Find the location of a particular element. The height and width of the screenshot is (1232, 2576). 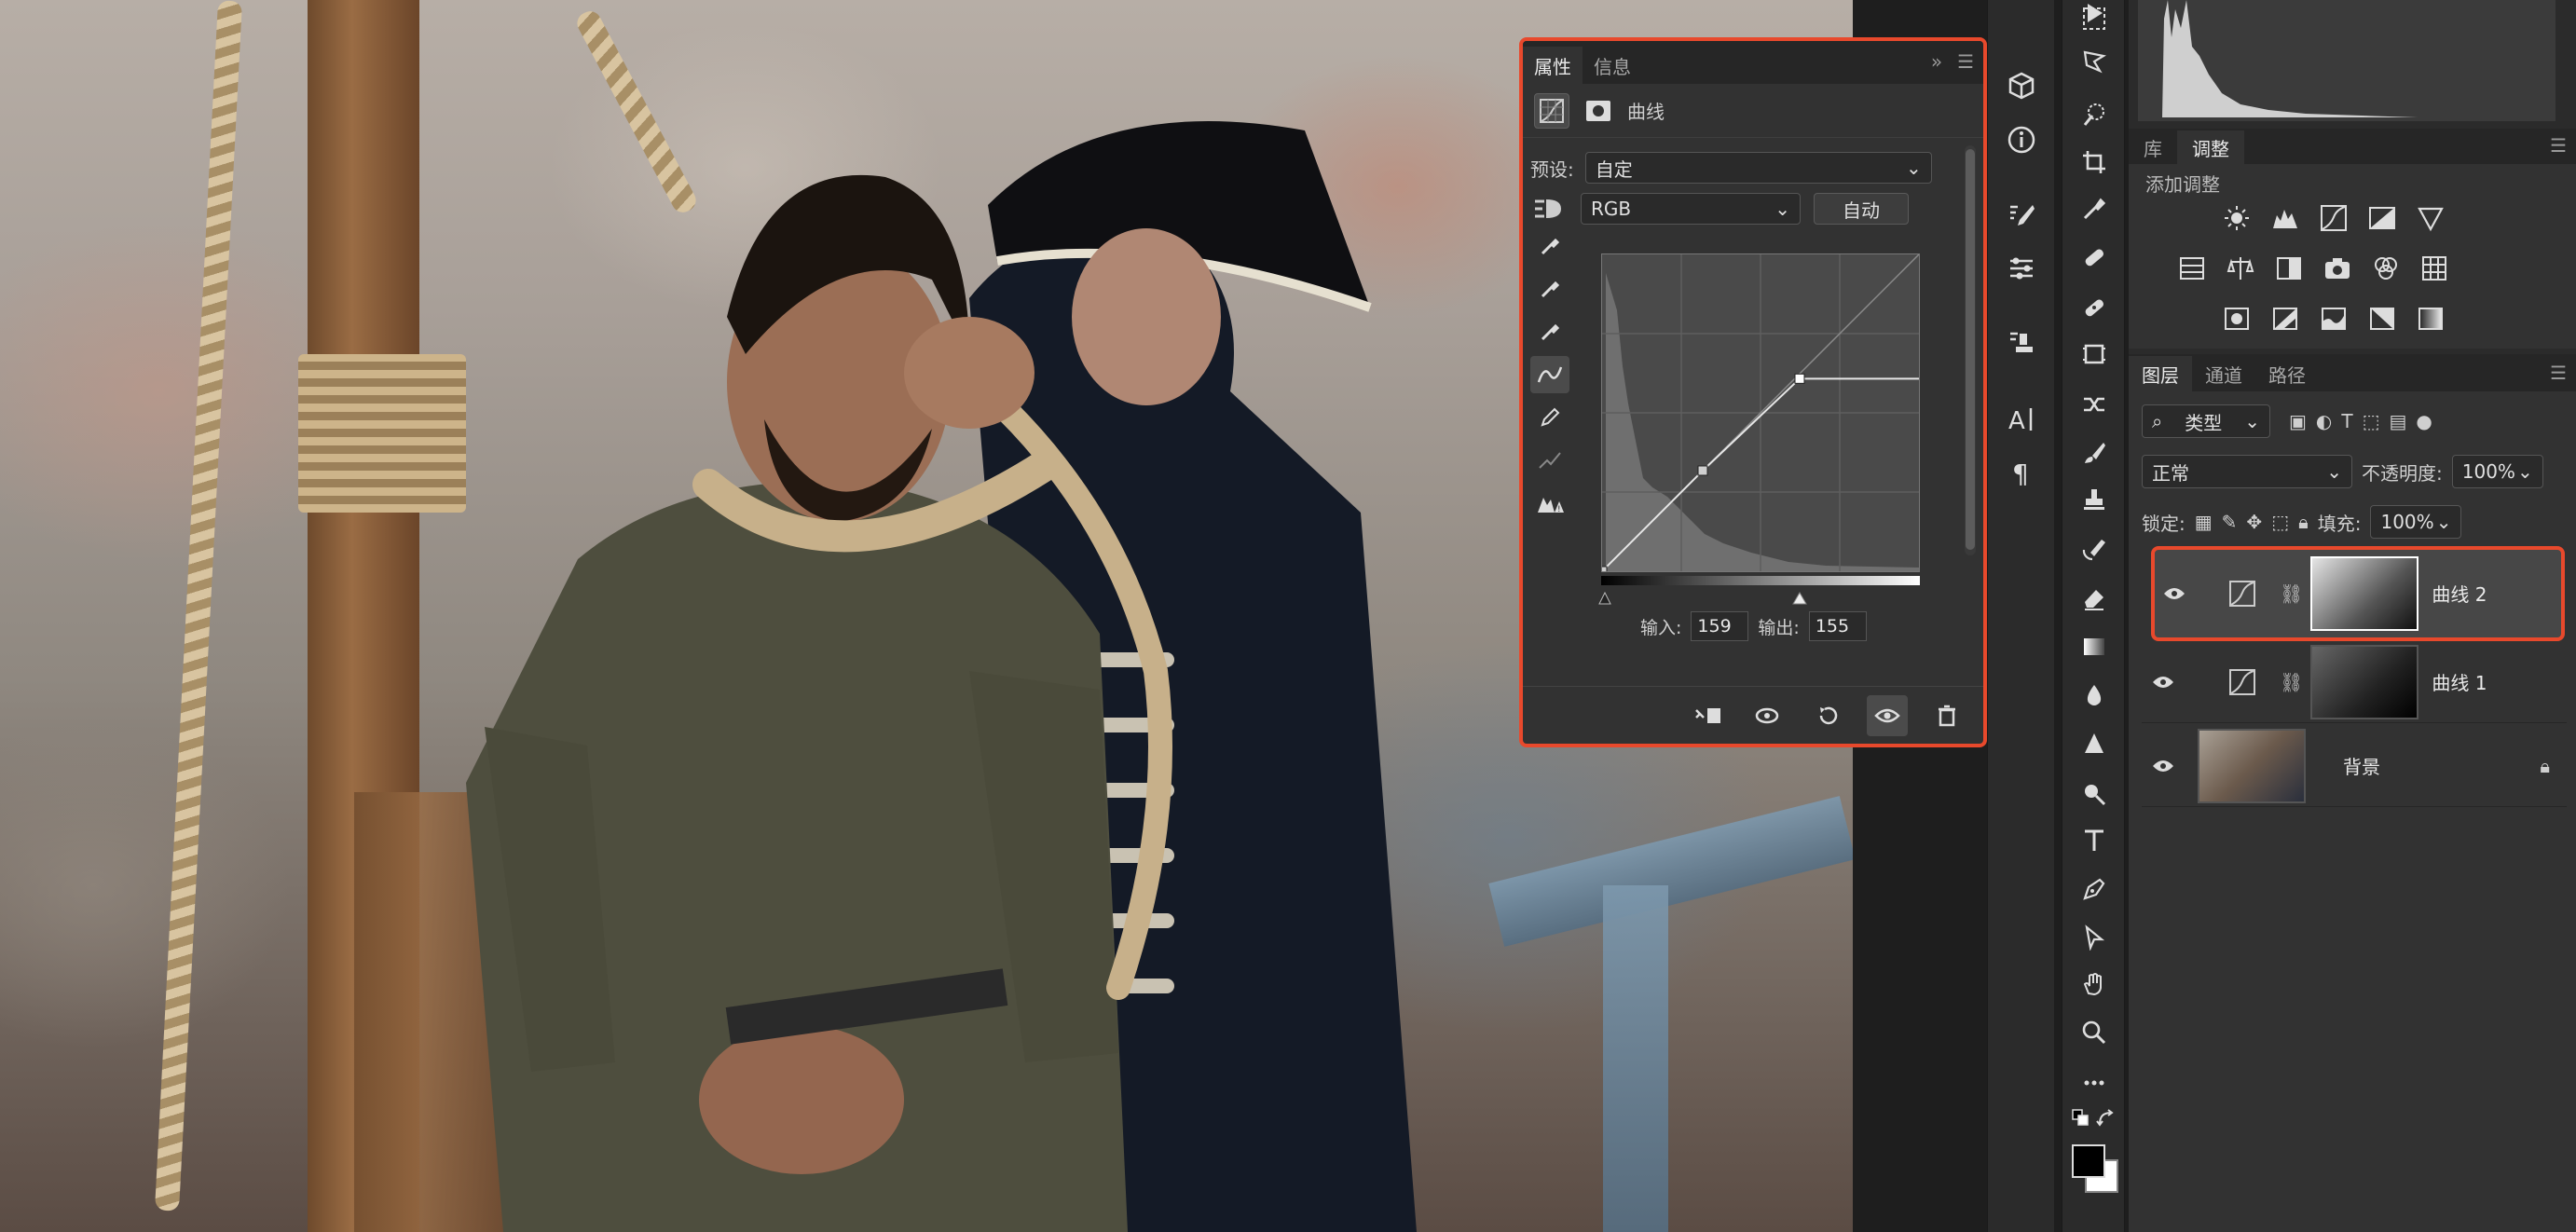

opacity-field: 100% ⌄ is located at coordinates (2497, 471).